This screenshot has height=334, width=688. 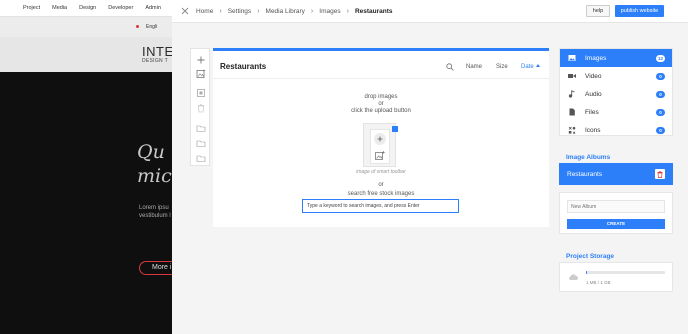 I want to click on media-type-icons: Icons 0, so click(x=616, y=130).